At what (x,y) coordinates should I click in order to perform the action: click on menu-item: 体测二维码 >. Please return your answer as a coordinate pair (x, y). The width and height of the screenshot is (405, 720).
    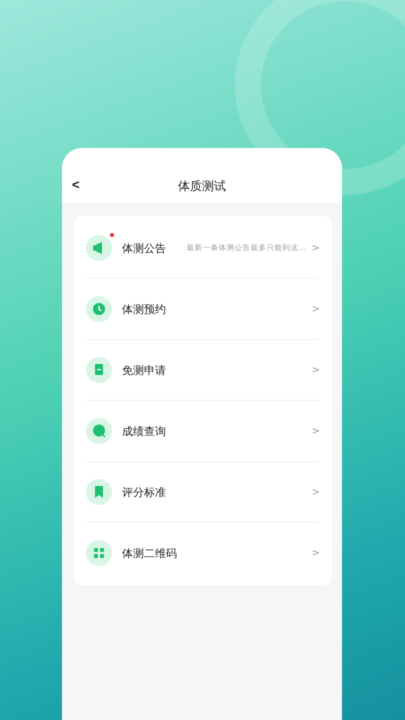
    Looking at the image, I should click on (203, 552).